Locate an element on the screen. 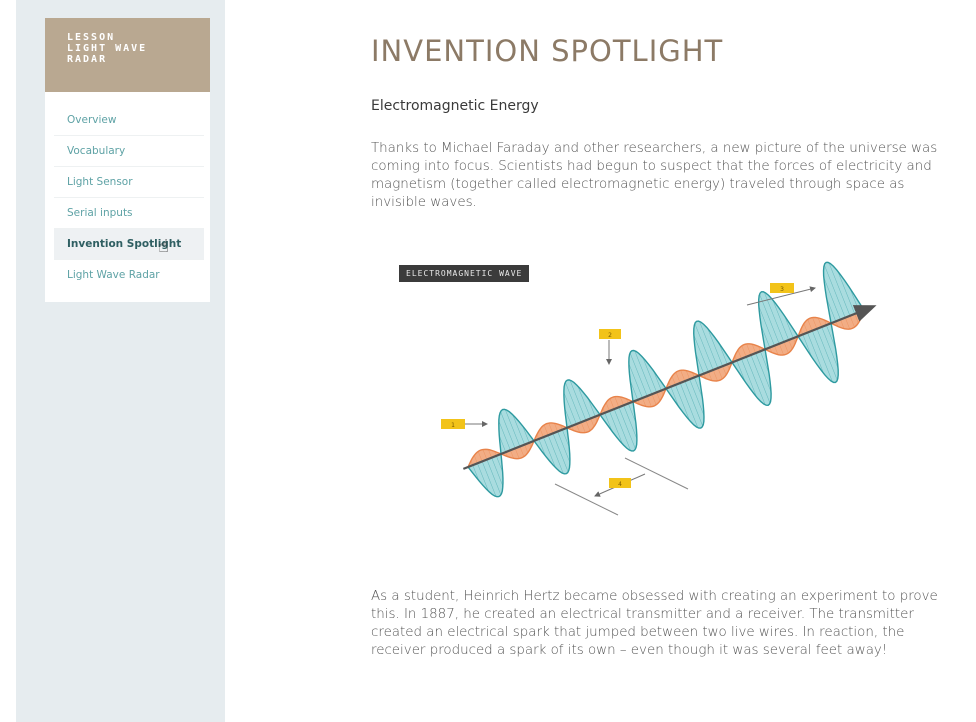 This screenshot has width=976, height=722. wavelength-line-b is located at coordinates (656, 473).